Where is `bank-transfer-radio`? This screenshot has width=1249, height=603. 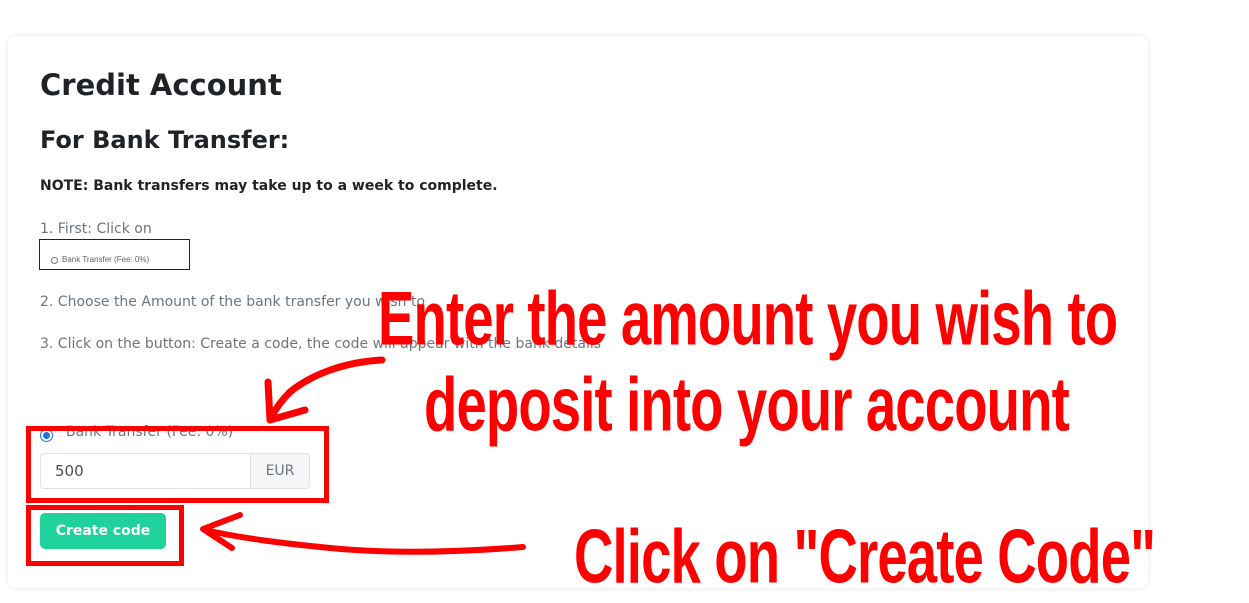
bank-transfer-radio is located at coordinates (46, 435).